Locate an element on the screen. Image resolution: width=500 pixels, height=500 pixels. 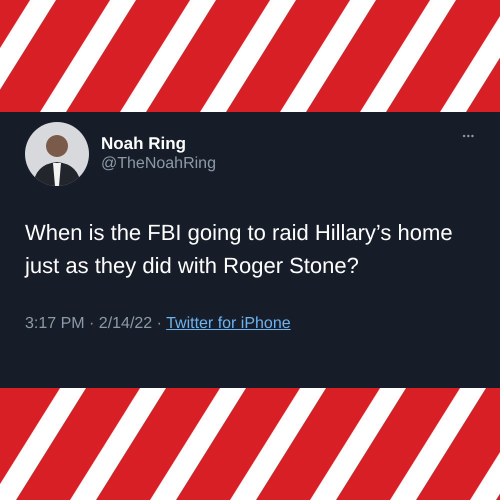
more-options-button: ••• is located at coordinates (468, 137).